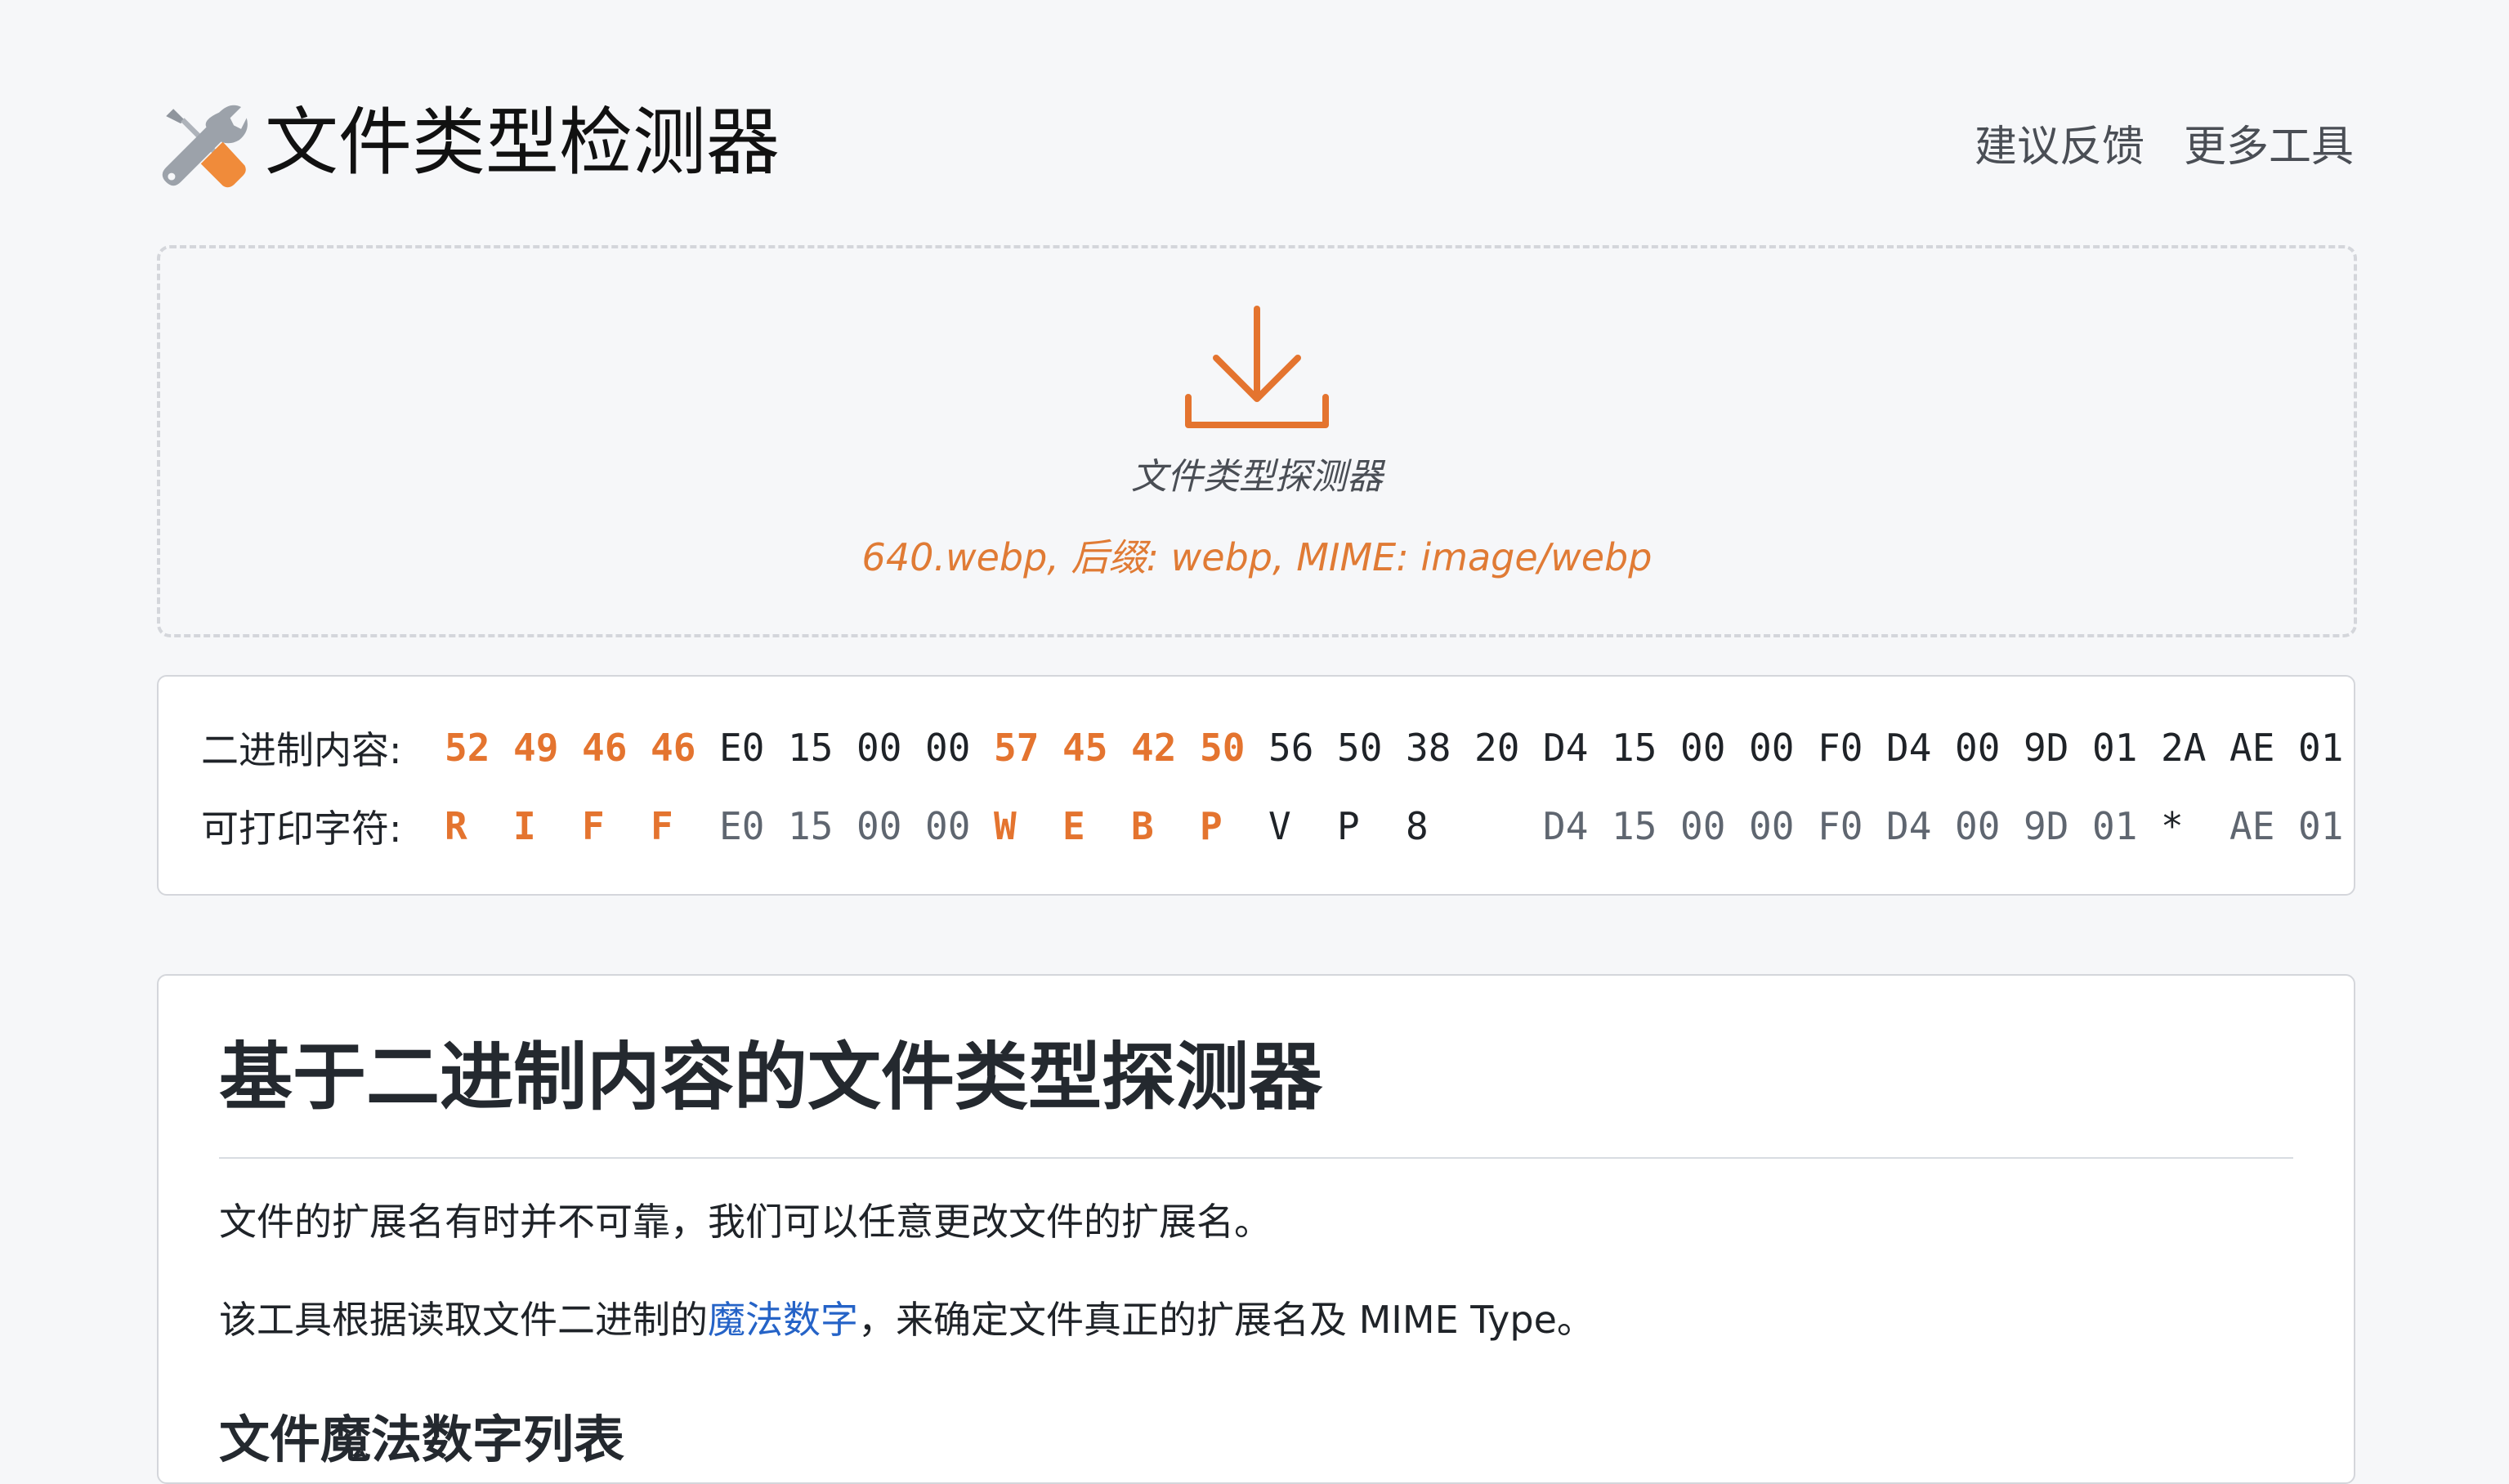 This screenshot has width=2509, height=1484. What do you see at coordinates (524, 826) in the screenshot?
I see `printable-char: I` at bounding box center [524, 826].